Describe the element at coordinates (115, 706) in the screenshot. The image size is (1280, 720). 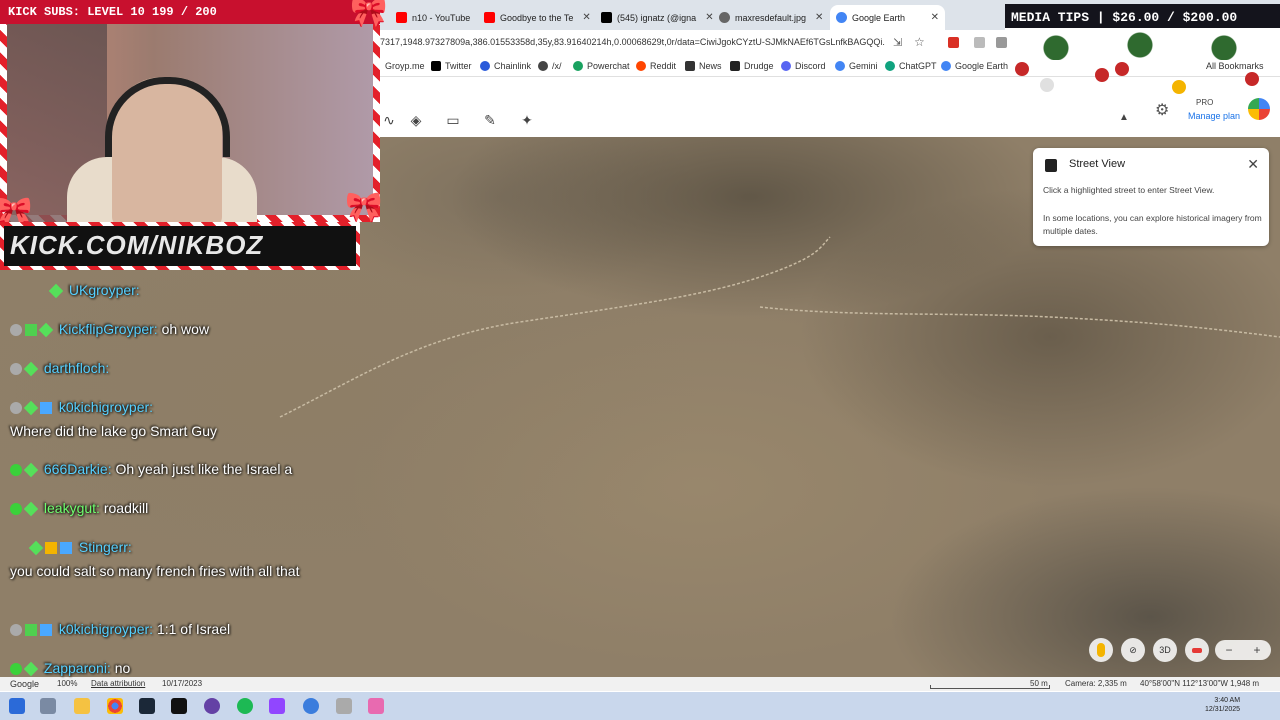
I see `chrome-icon` at that location.